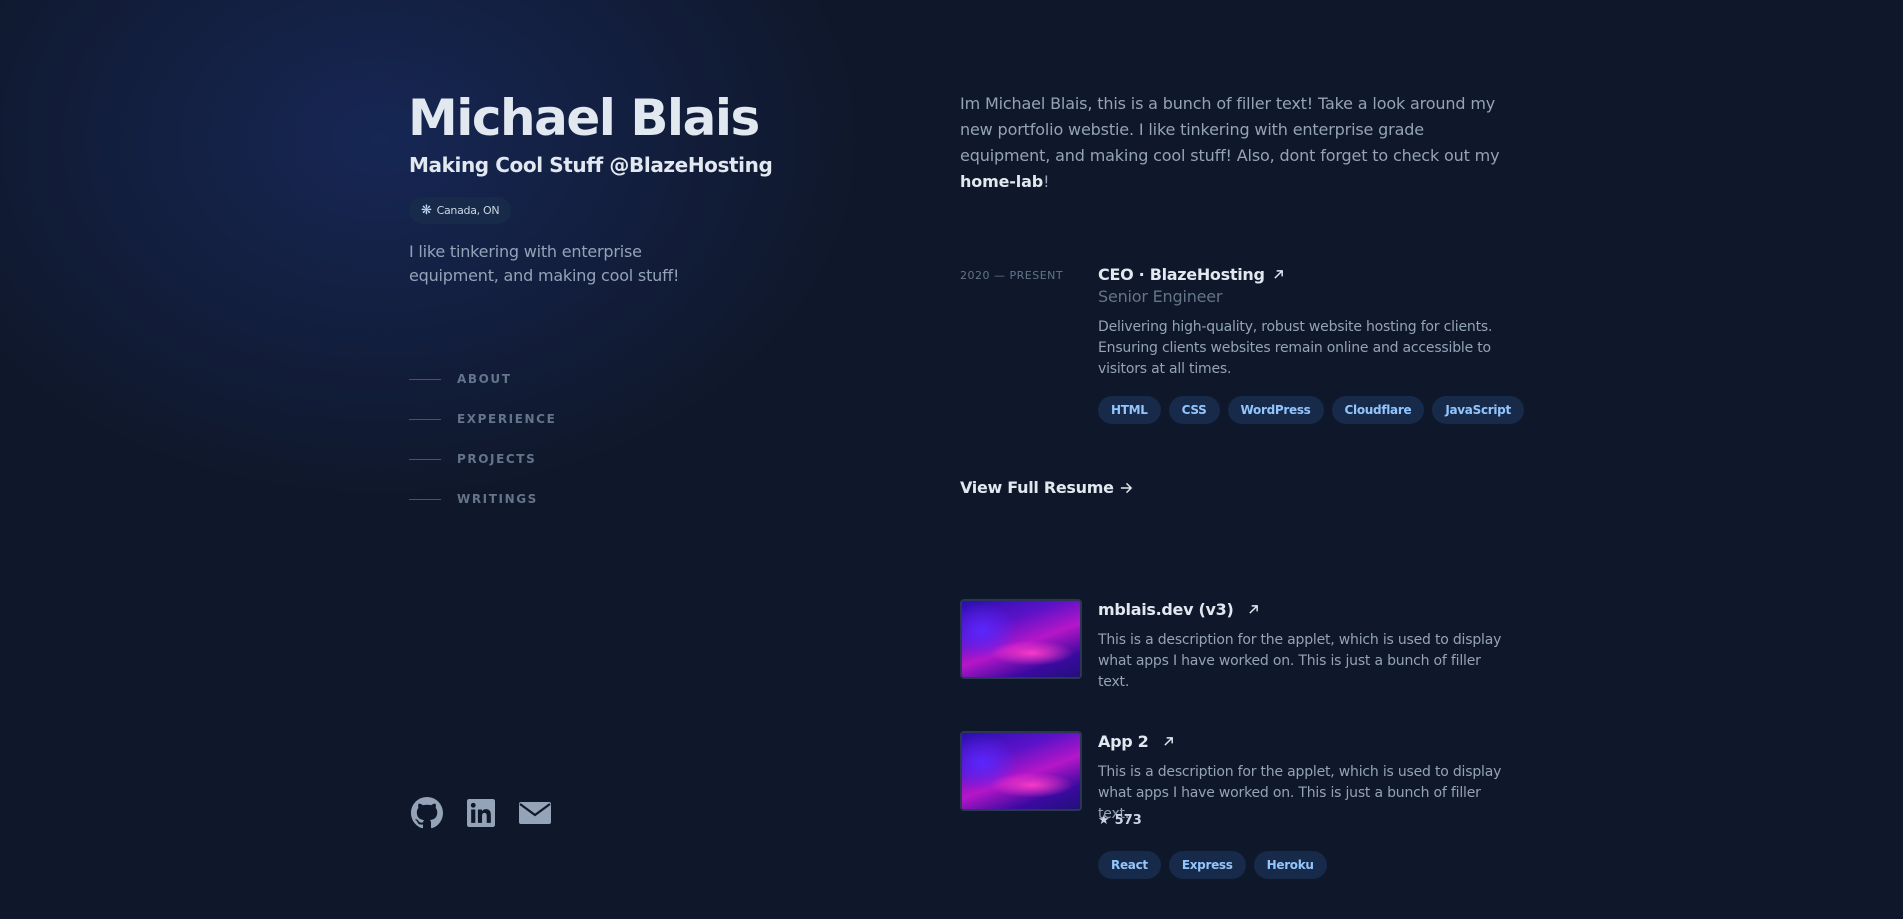  Describe the element at coordinates (1129, 865) in the screenshot. I see `tag: React` at that location.